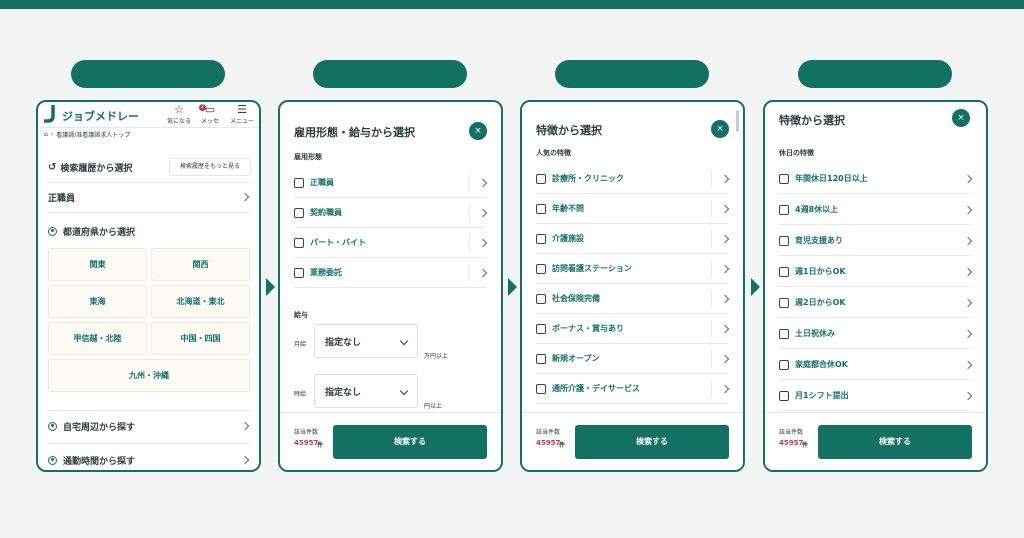 The height and width of the screenshot is (538, 1024). I want to click on option-row: 育児支援あり, so click(876, 241).